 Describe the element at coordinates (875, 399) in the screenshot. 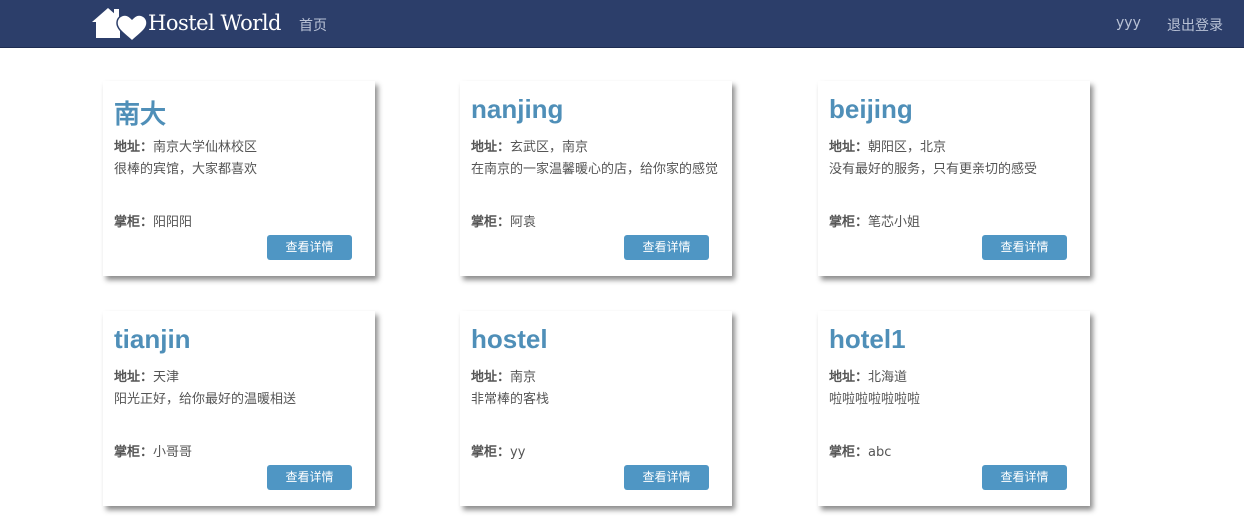

I see `hostel-description: 啦啦啦啦啦啦啦` at that location.